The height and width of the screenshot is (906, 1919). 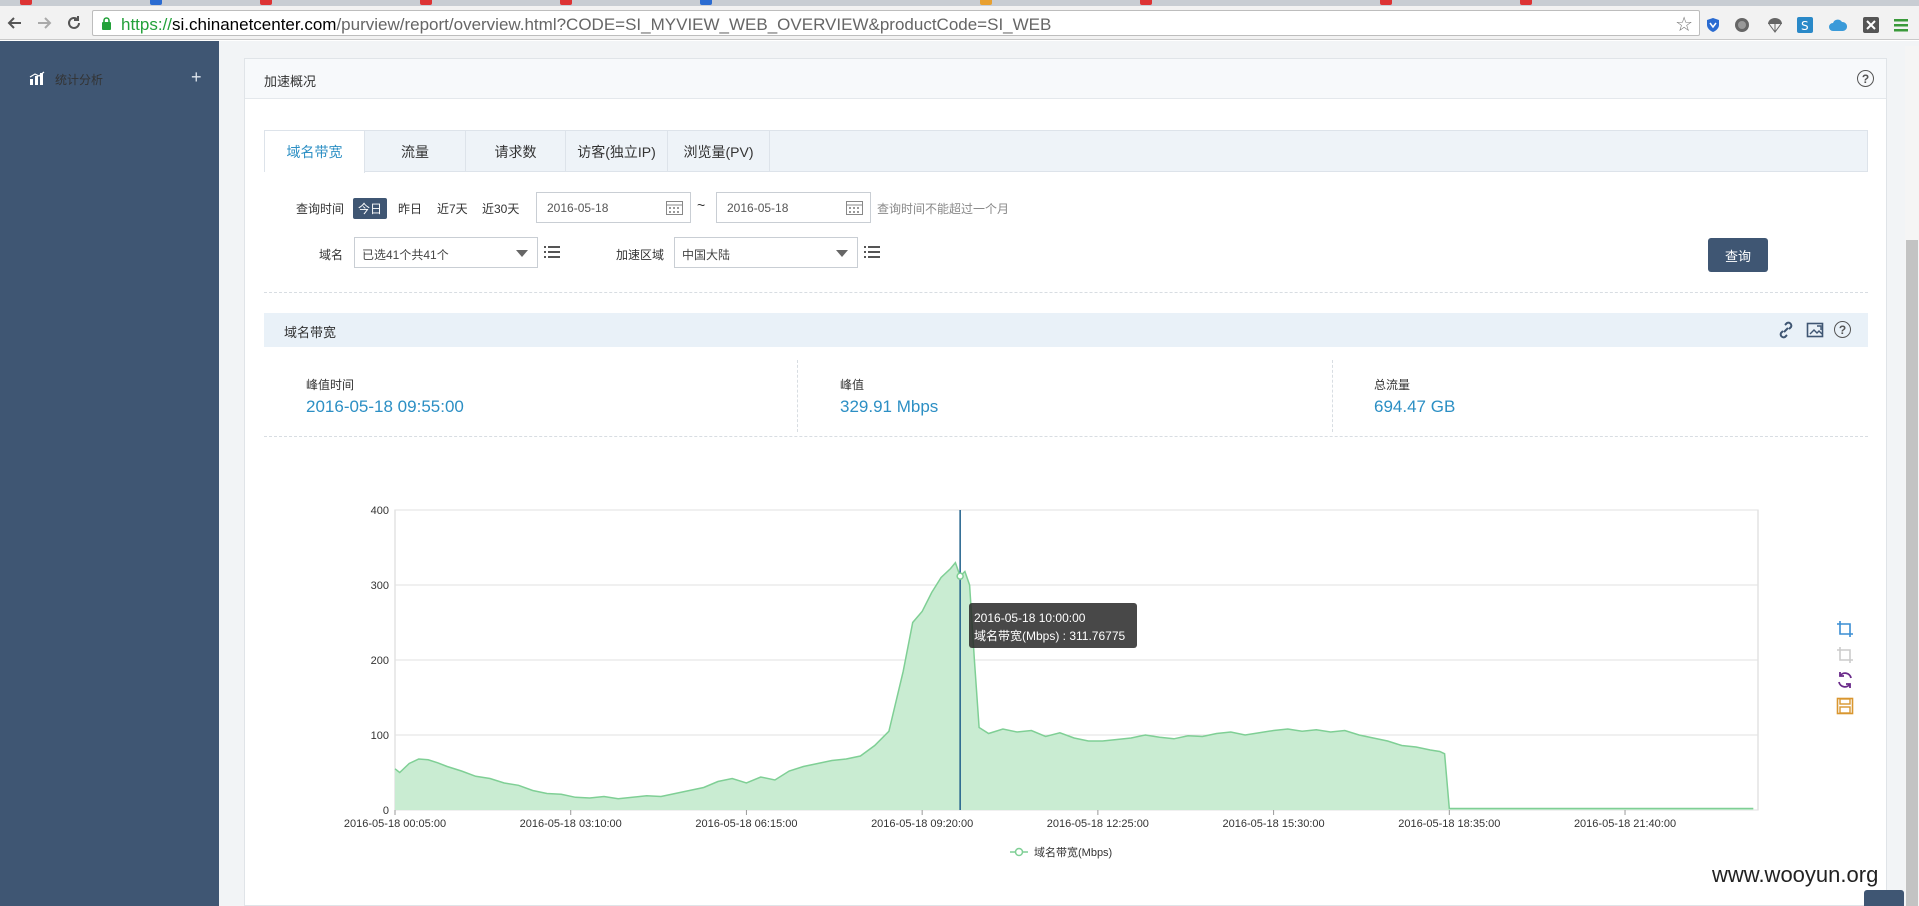 I want to click on quick-today: 今日, so click(x=370, y=208).